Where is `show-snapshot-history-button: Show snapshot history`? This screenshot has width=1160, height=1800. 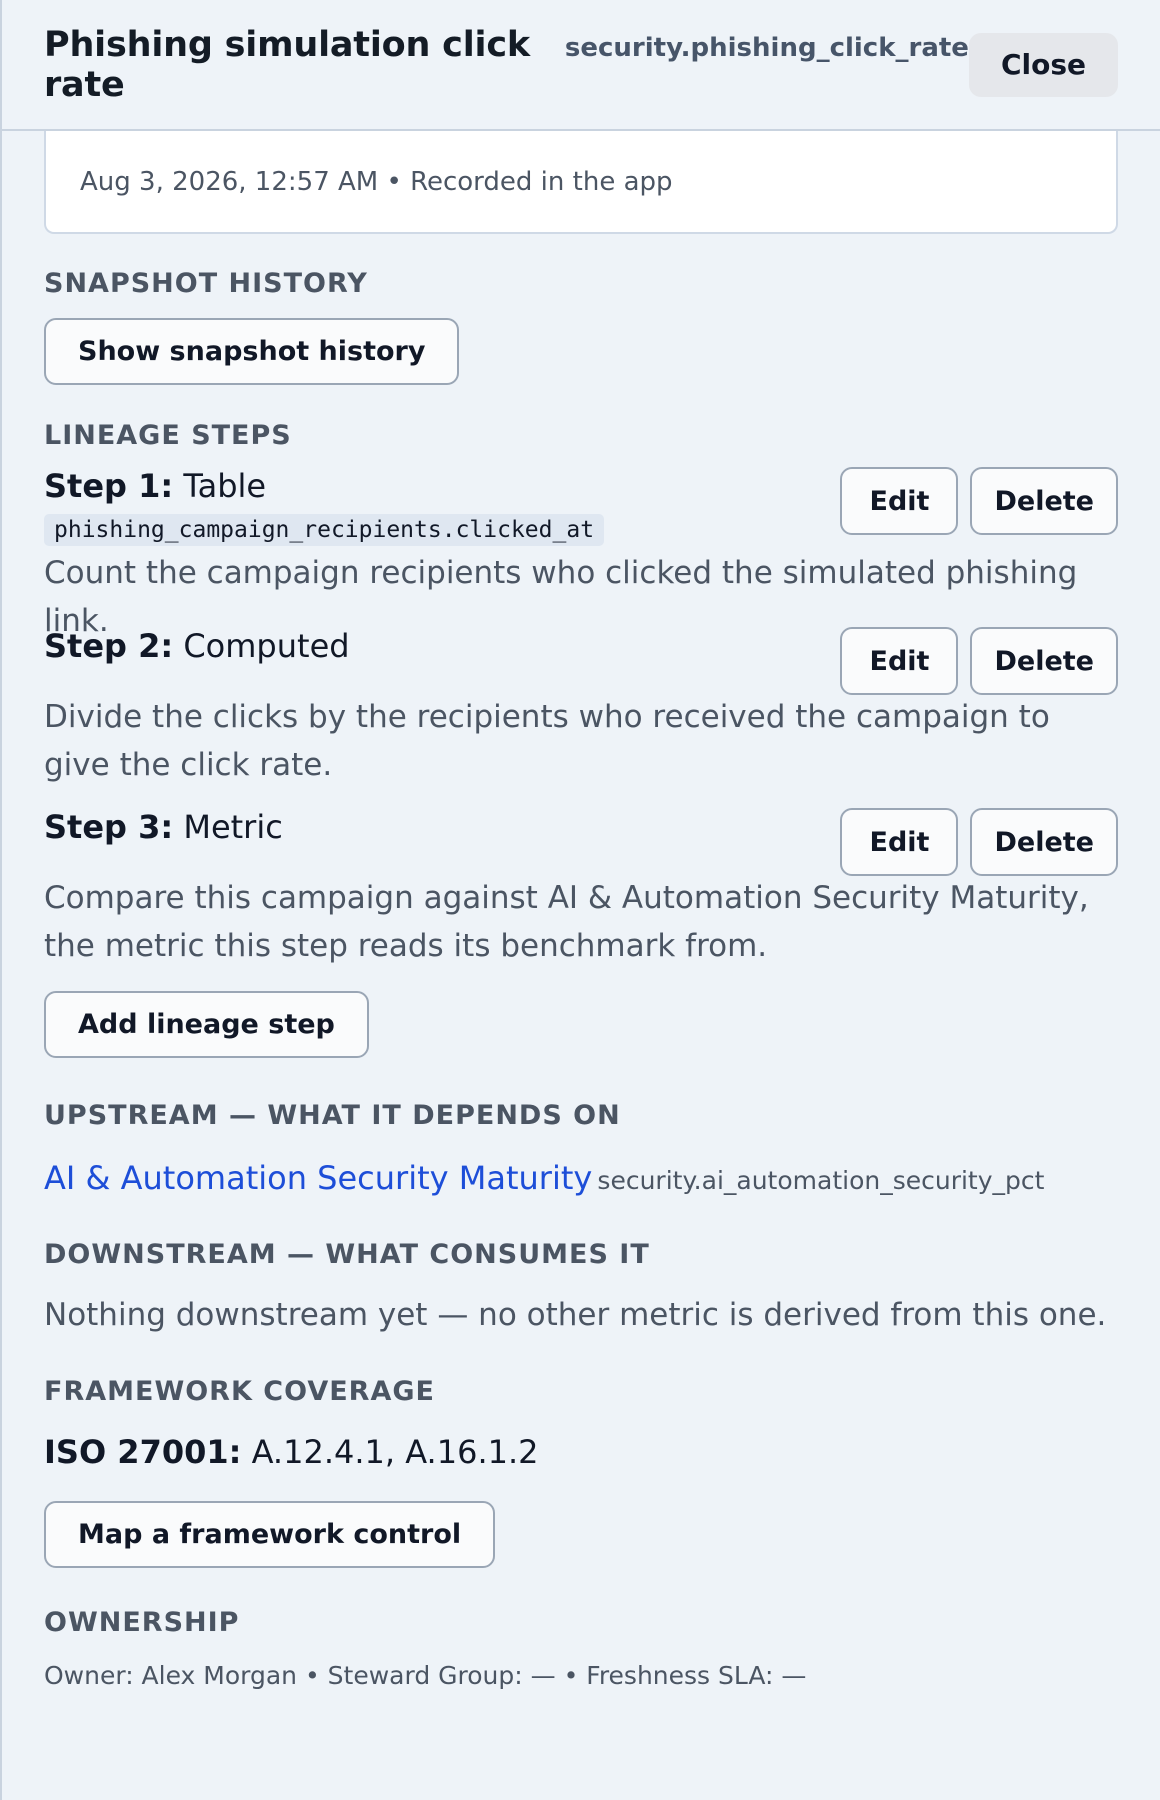
show-snapshot-history-button: Show snapshot history is located at coordinates (252, 351).